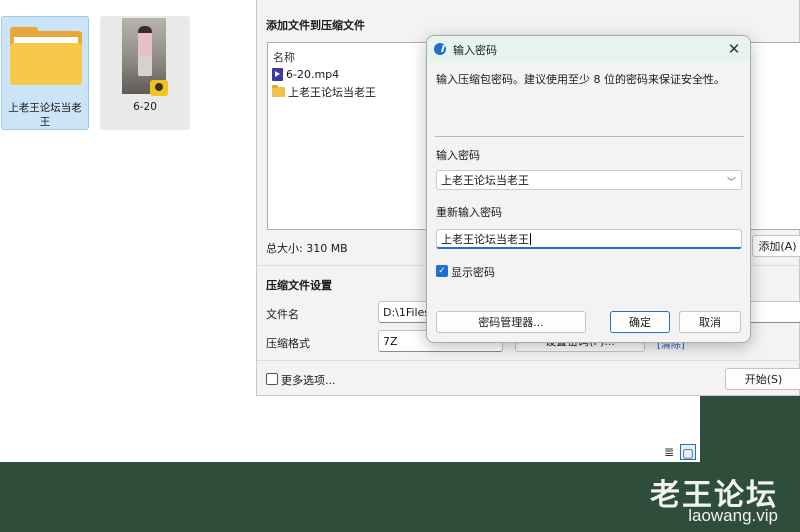 This screenshot has height=532, width=800. What do you see at coordinates (588, 49) in the screenshot?
I see `dialog-titlebar: 输入密码 ✕` at bounding box center [588, 49].